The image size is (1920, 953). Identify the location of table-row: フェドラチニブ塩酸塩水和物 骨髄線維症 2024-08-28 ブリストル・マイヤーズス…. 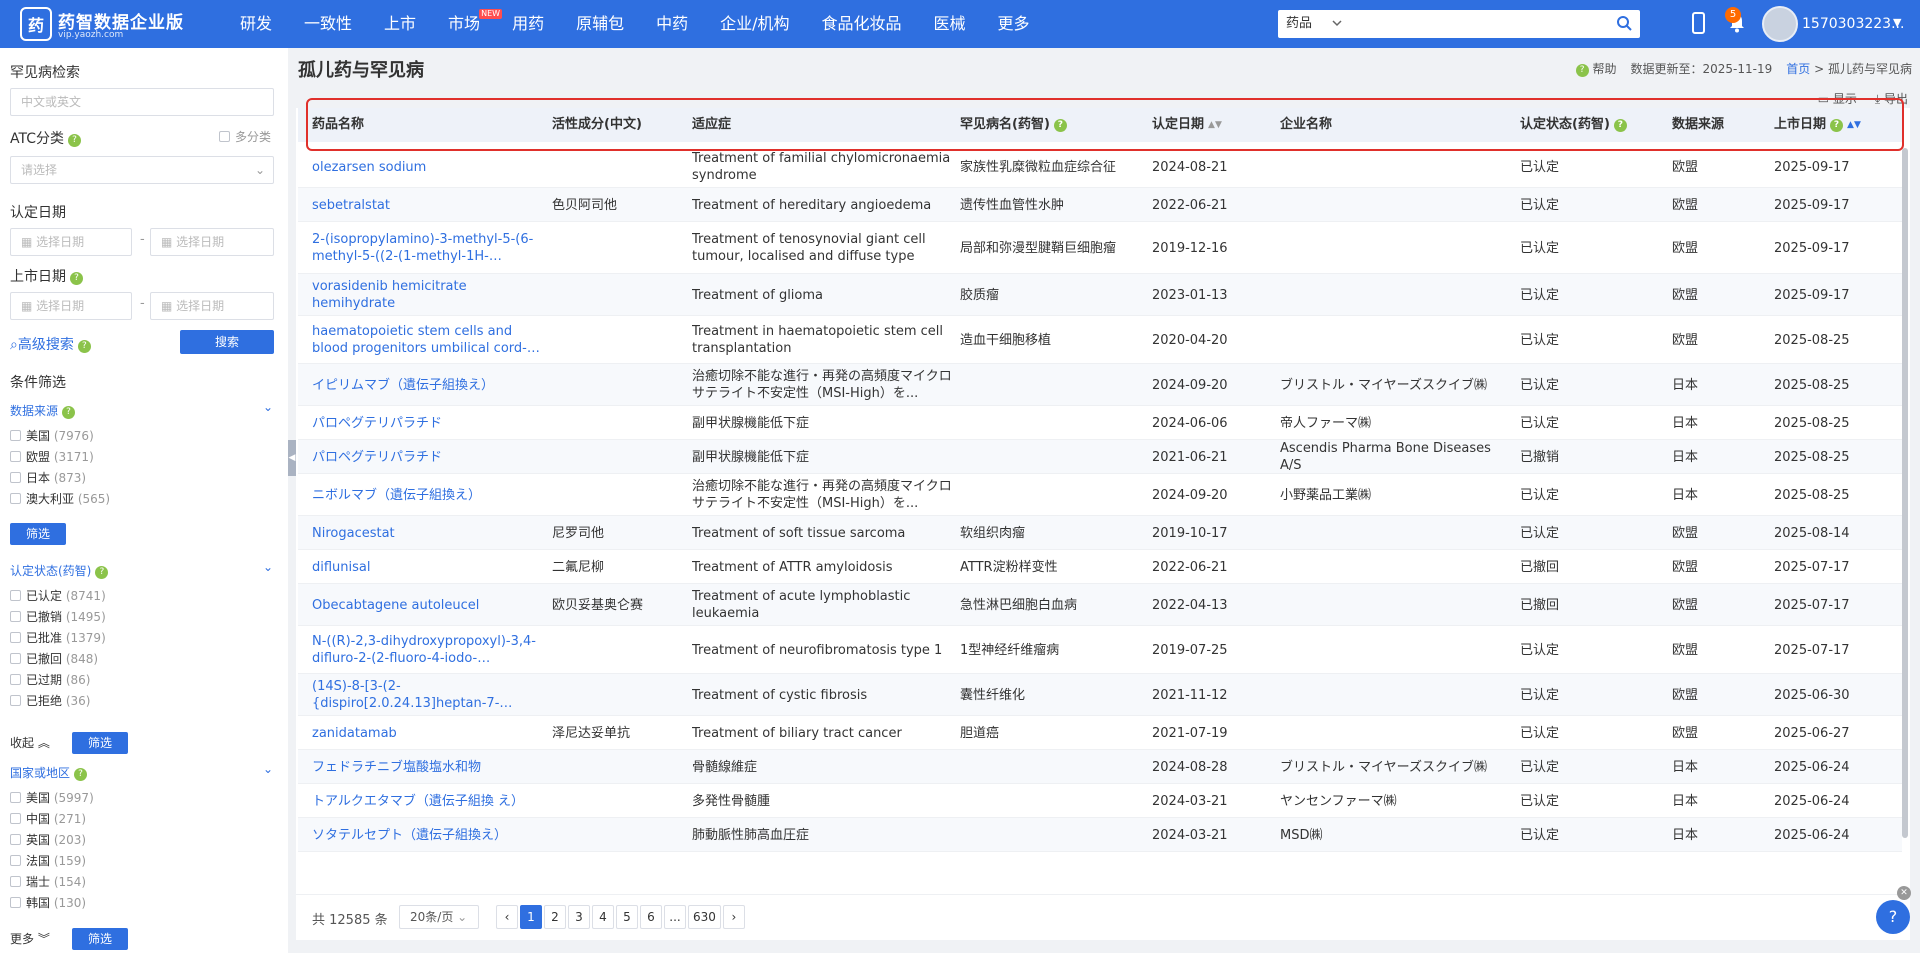
(1100, 767).